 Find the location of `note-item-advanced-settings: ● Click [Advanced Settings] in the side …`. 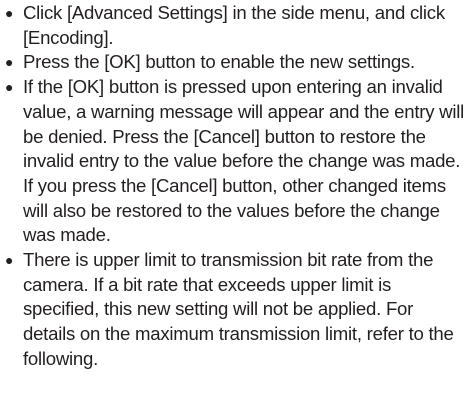

note-item-advanced-settings: ● Click [Advanced Settings] in the side … is located at coordinates (236, 25).